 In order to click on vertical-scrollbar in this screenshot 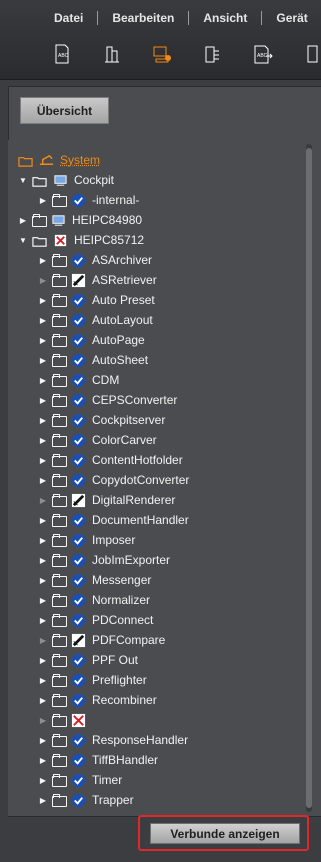, I will do `click(309, 478)`.